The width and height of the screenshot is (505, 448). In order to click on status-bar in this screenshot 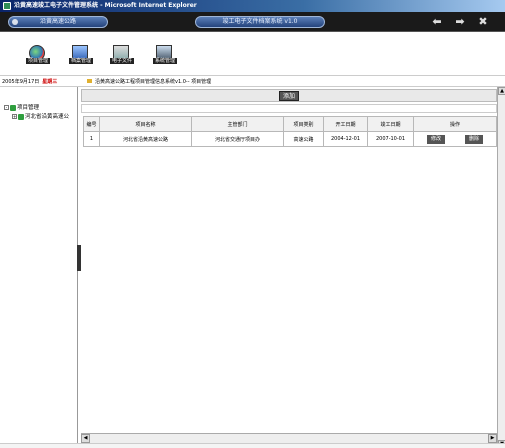, I will do `click(252, 445)`.